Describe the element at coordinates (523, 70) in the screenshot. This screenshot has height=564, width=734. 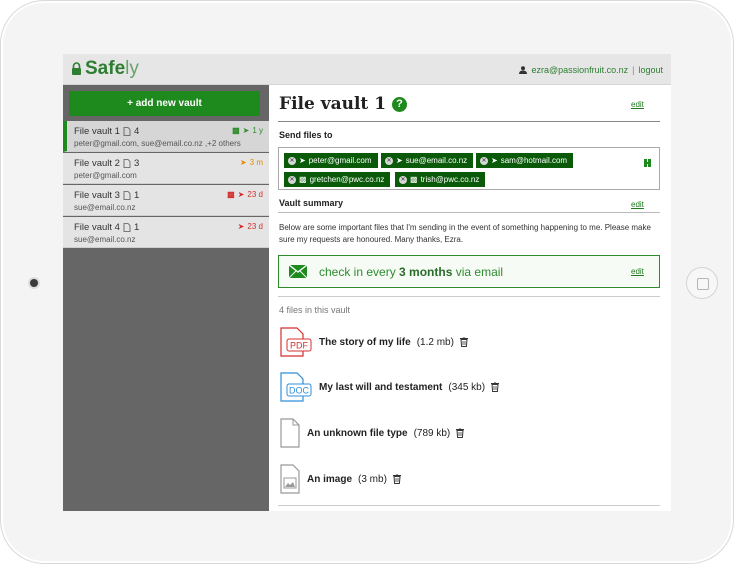
I see `user-icon` at that location.